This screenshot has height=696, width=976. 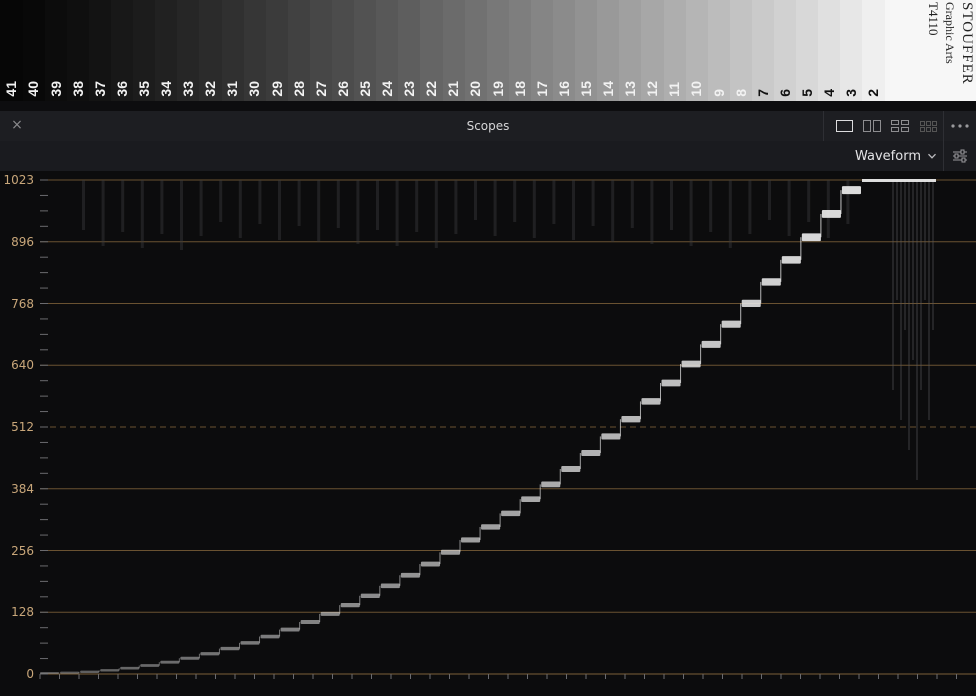 I want to click on quad-view-icon, so click(x=900, y=126).